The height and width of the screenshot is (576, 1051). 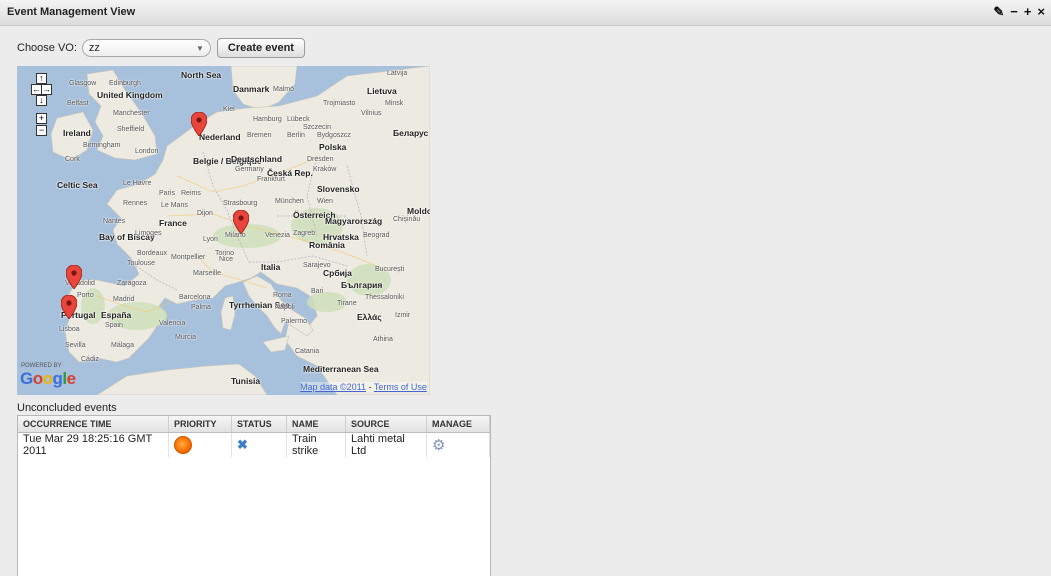 I want to click on window-controls: ✎ − + ×, so click(x=1019, y=12).